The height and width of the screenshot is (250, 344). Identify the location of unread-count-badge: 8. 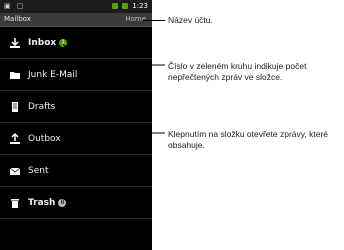
(62, 202).